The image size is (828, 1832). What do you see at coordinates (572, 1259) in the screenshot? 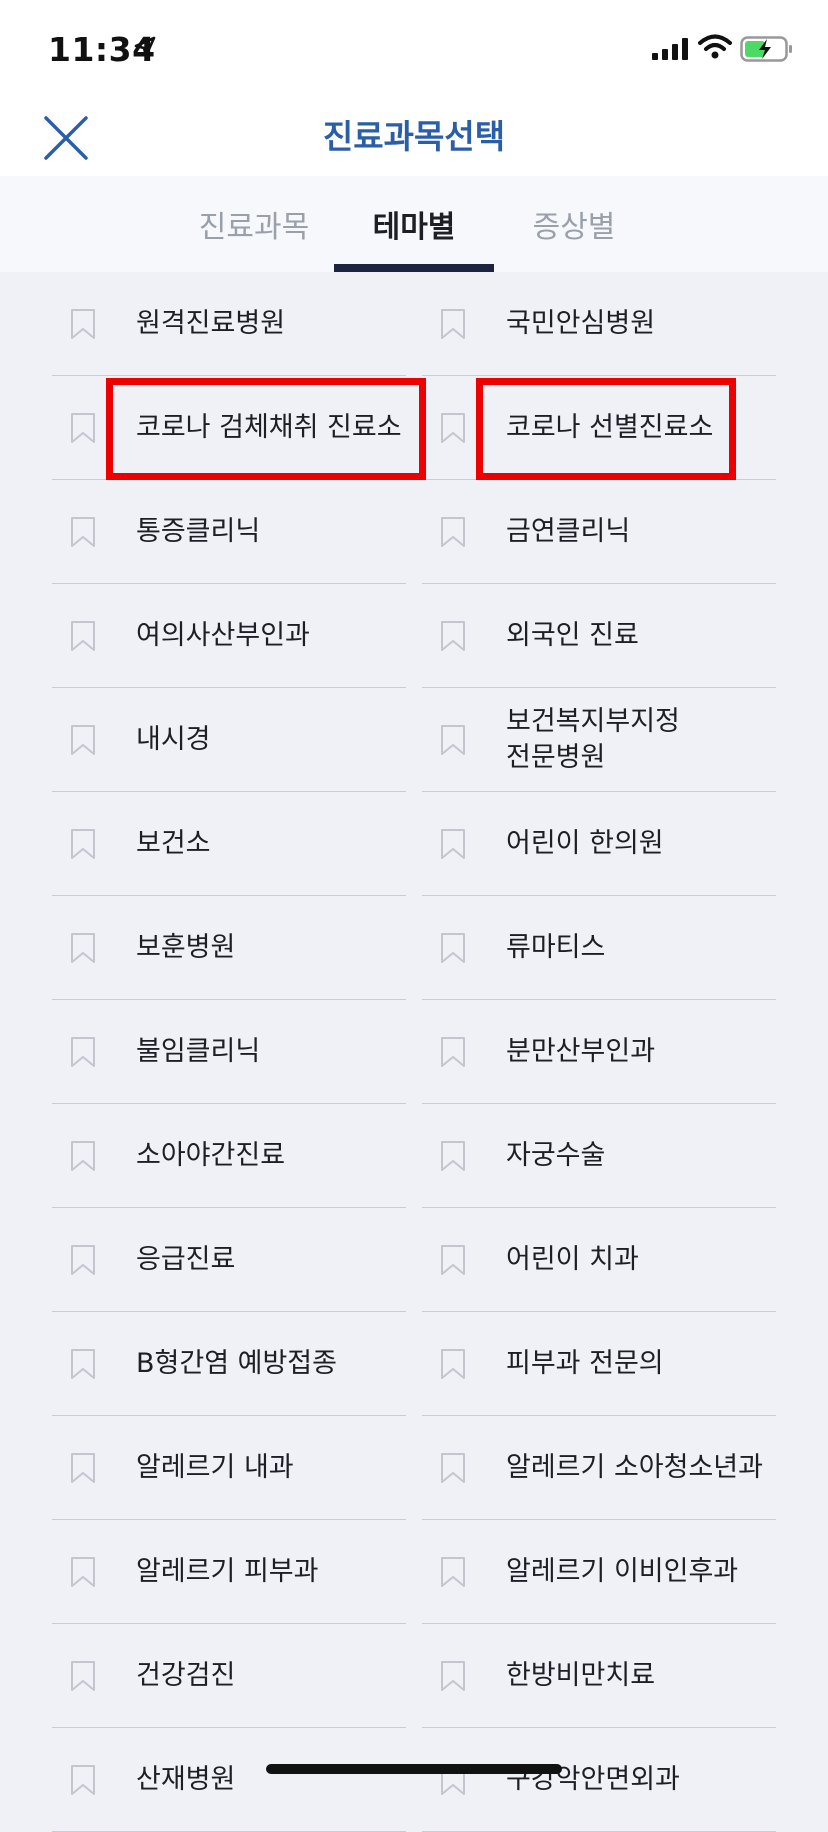
I see `theme-item-label: 어린이 치과` at bounding box center [572, 1259].